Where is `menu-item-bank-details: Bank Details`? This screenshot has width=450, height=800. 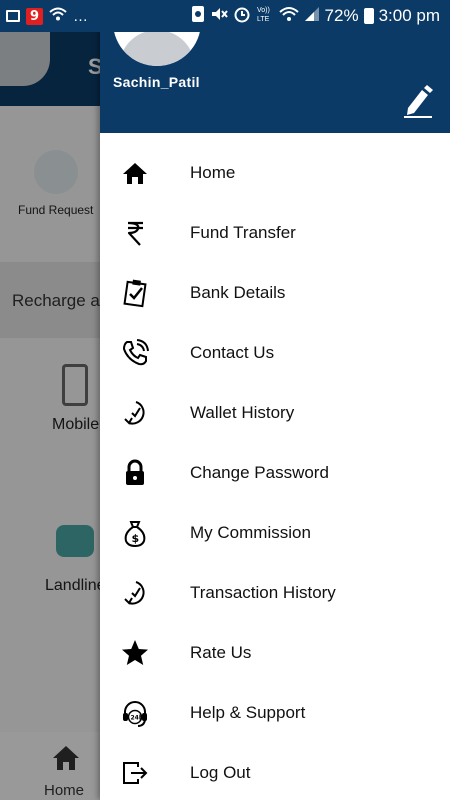 menu-item-bank-details: Bank Details is located at coordinates (275, 293).